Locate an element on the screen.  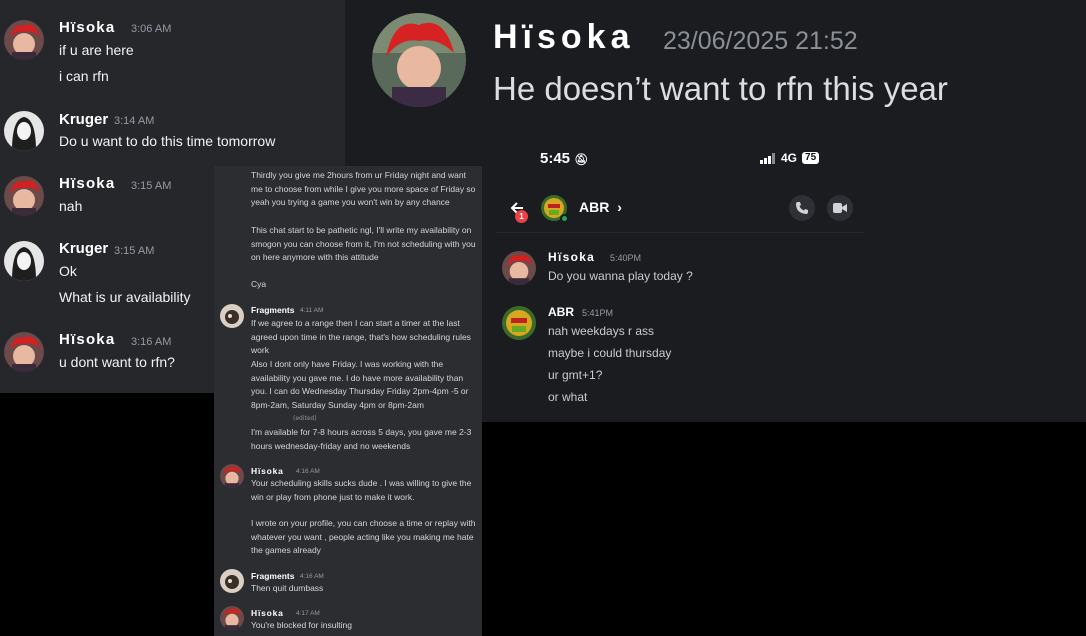
bell-muted-icon: 🔕︎ is located at coordinates (581, 160).